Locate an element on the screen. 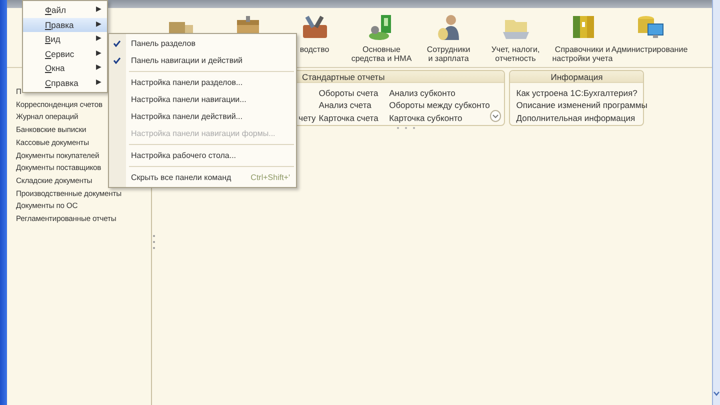  report-link: Обороты счета is located at coordinates (354, 93).